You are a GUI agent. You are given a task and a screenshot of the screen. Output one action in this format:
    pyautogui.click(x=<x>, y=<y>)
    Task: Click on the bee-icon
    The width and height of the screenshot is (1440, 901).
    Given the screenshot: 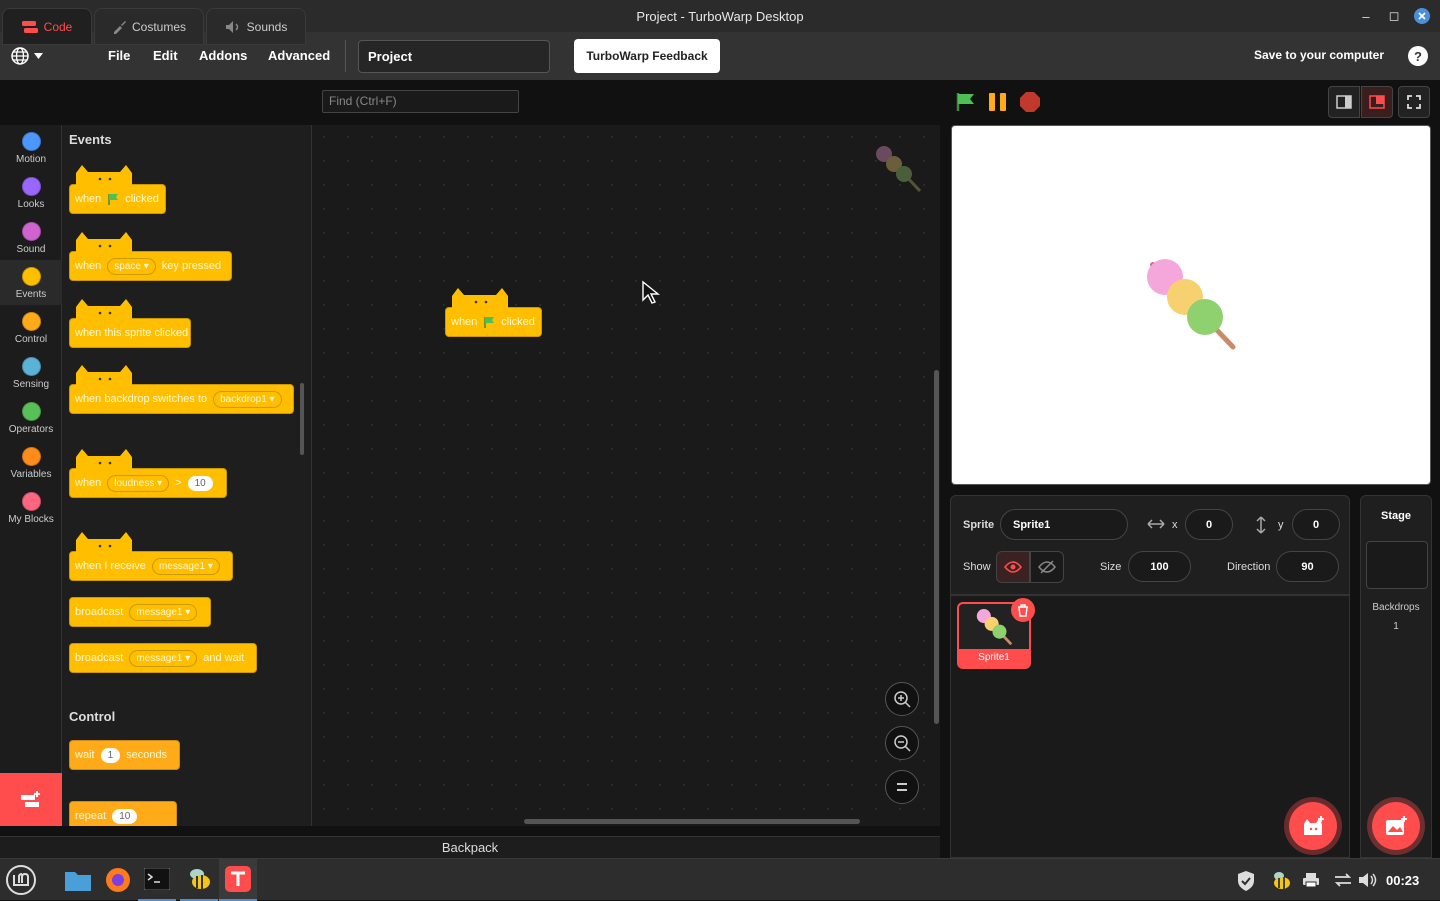 What is the action you would take?
    pyautogui.click(x=200, y=879)
    